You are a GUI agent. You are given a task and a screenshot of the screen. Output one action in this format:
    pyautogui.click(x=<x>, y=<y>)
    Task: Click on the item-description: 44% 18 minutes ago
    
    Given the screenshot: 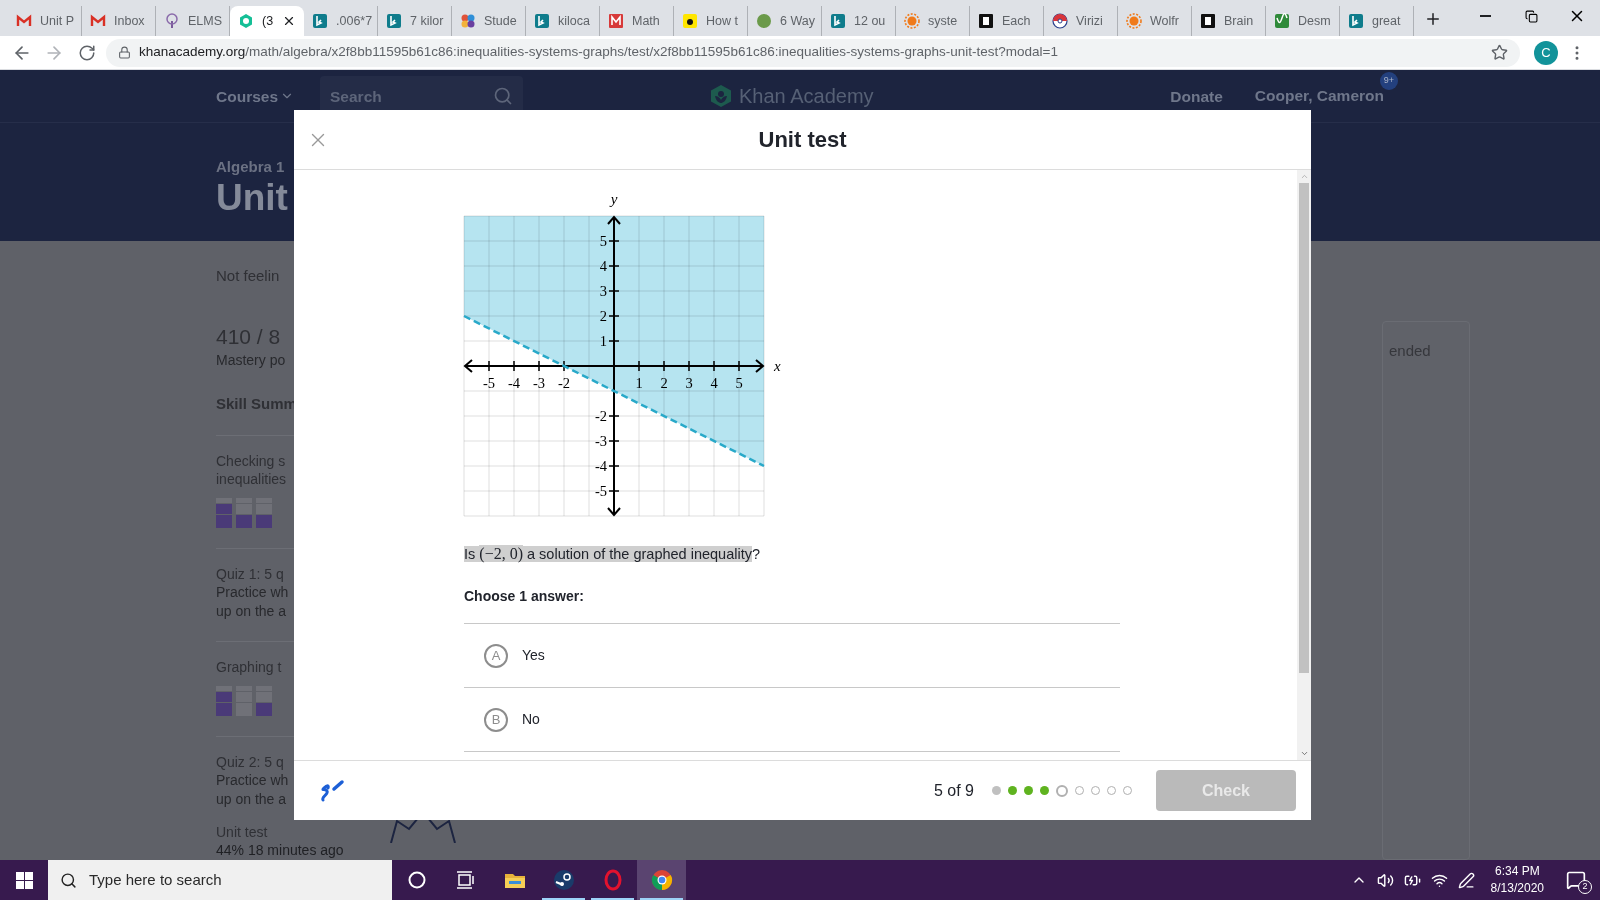 What is the action you would take?
    pyautogui.click(x=280, y=850)
    